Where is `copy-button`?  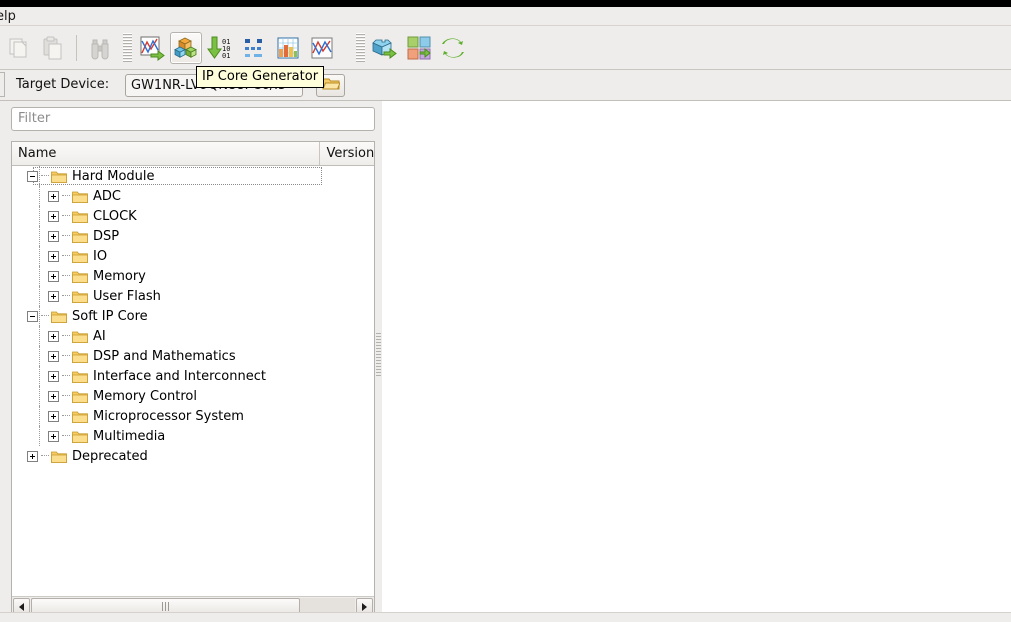 copy-button is located at coordinates (19, 48).